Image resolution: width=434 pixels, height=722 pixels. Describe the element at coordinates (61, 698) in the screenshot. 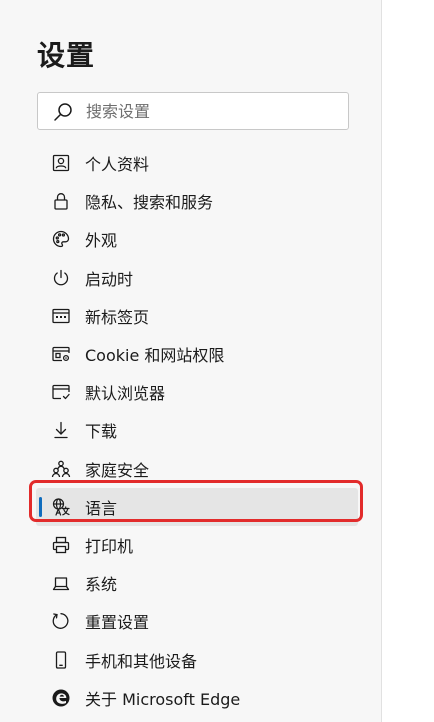

I see `edge-logo-icon` at that location.